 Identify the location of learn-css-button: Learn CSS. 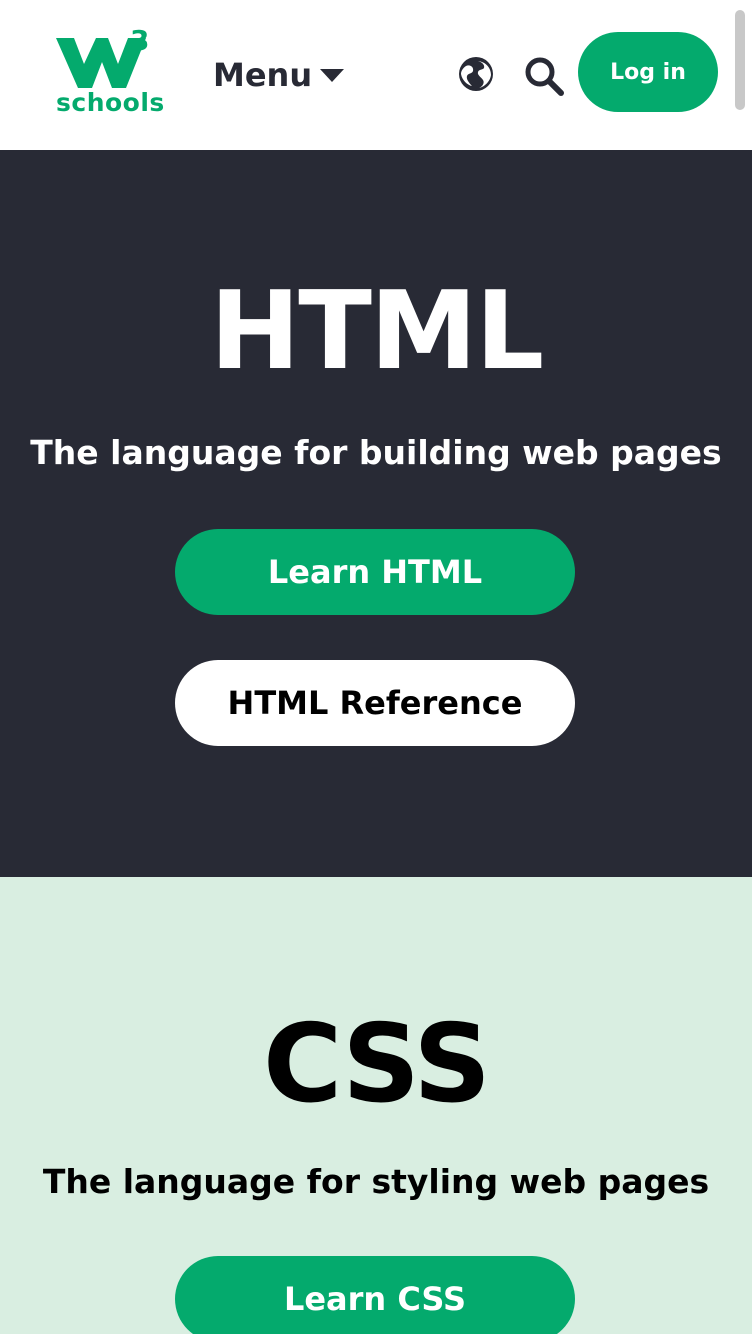
(375, 1295).